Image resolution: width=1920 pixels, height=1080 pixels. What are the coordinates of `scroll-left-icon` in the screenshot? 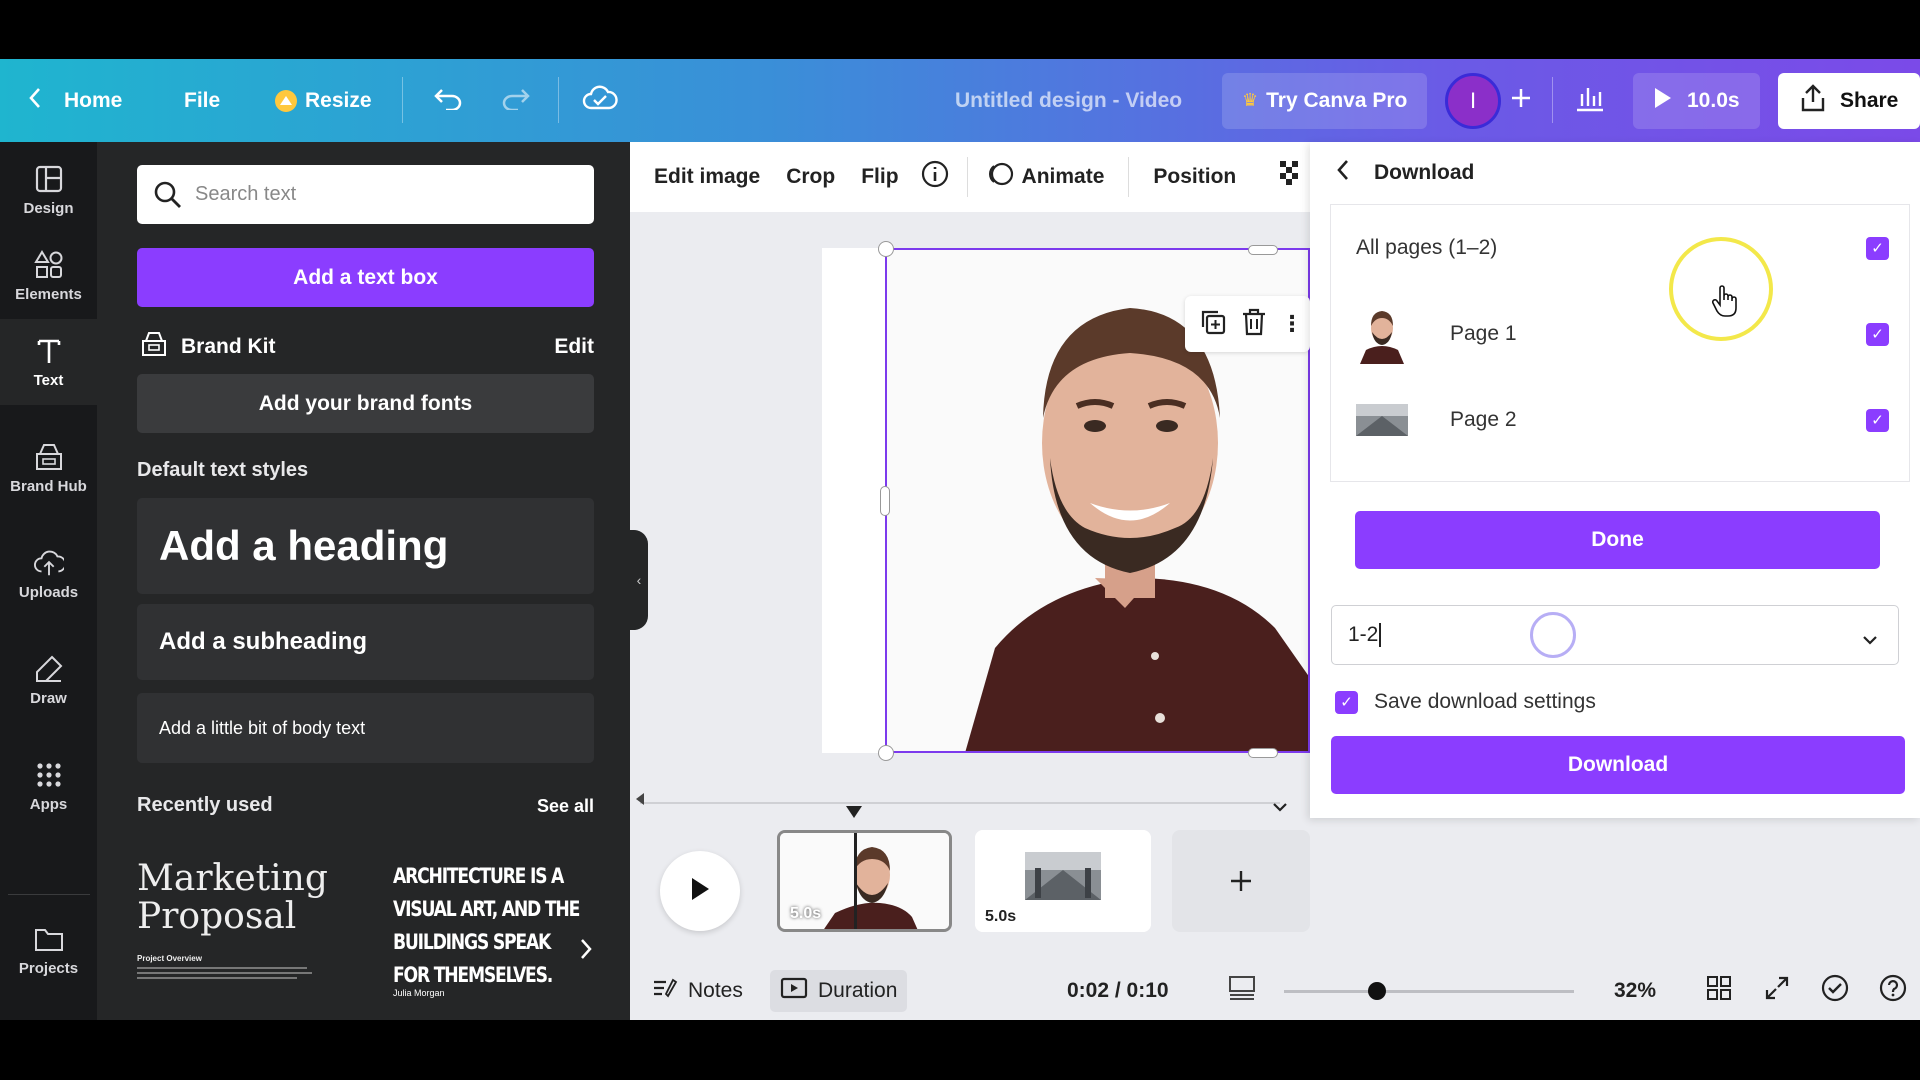 It's located at (640, 799).